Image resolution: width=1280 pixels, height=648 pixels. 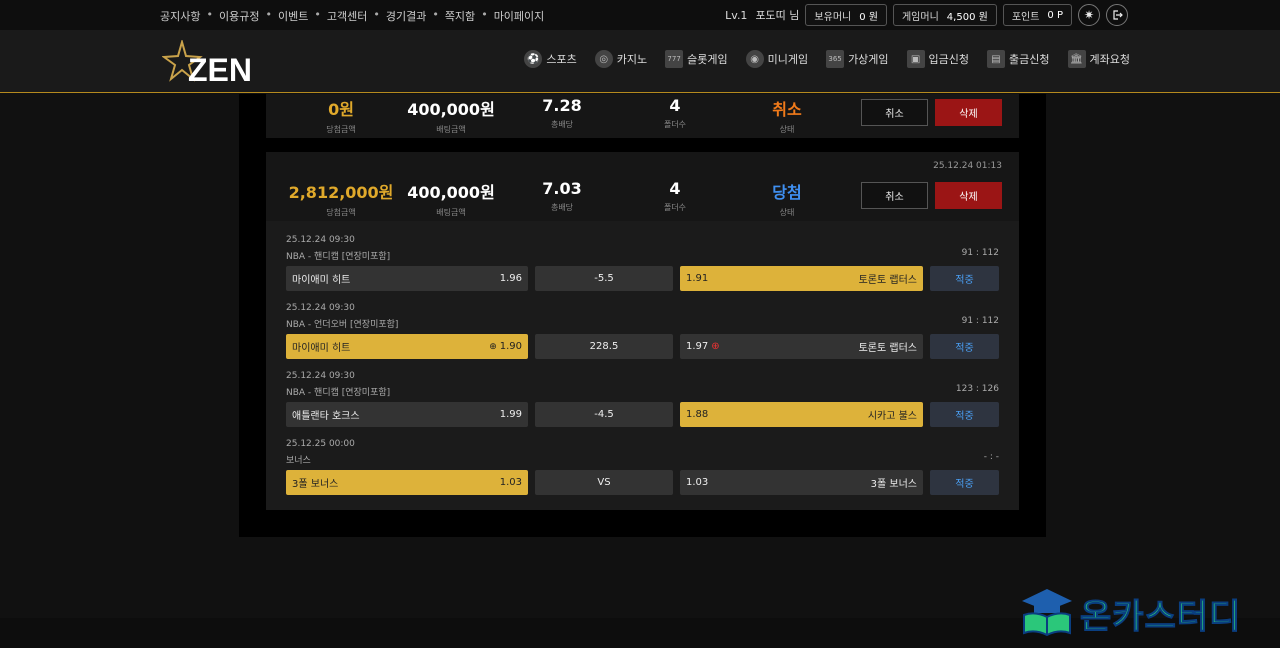 I want to click on away-team-cell: 1.91 토론토 랩터스, so click(x=801, y=278).